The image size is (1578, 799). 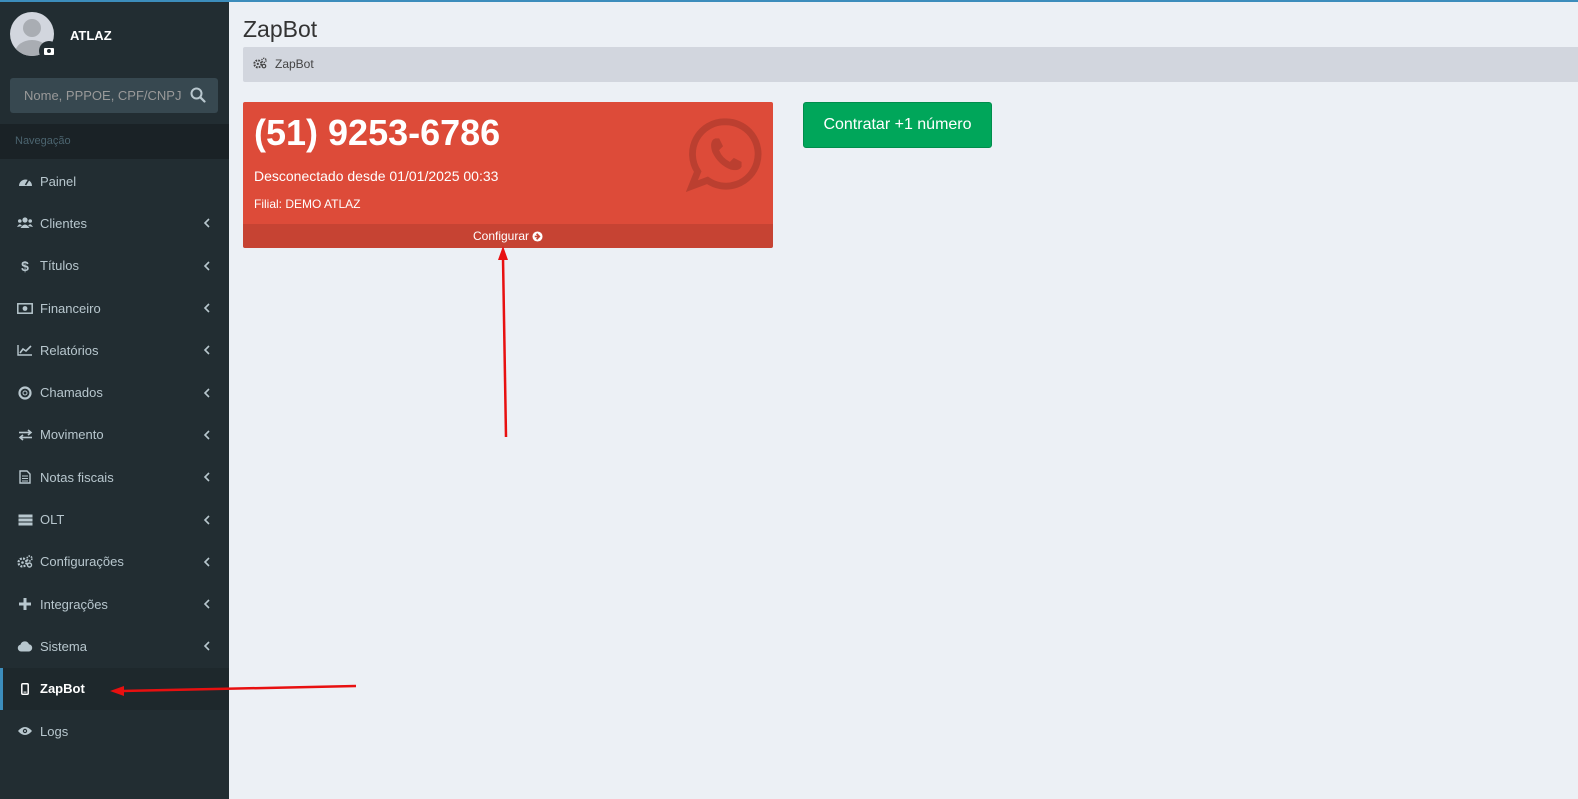 What do you see at coordinates (25, 393) in the screenshot?
I see `lifebuoy-icon` at bounding box center [25, 393].